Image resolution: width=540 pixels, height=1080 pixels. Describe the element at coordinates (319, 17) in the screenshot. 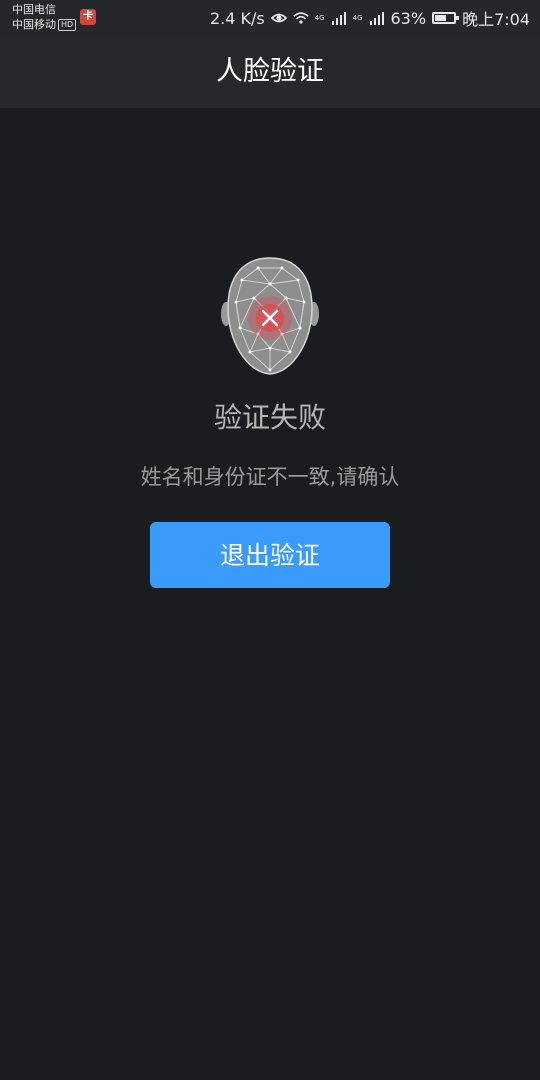

I see `network-type-1: 4G` at that location.